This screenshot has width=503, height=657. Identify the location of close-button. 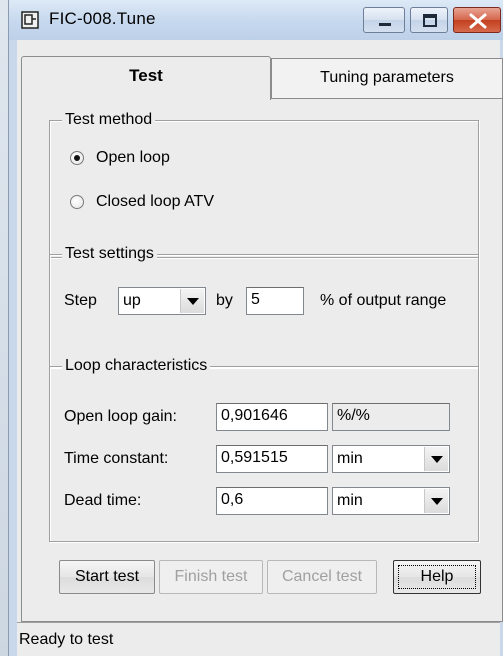
(477, 20).